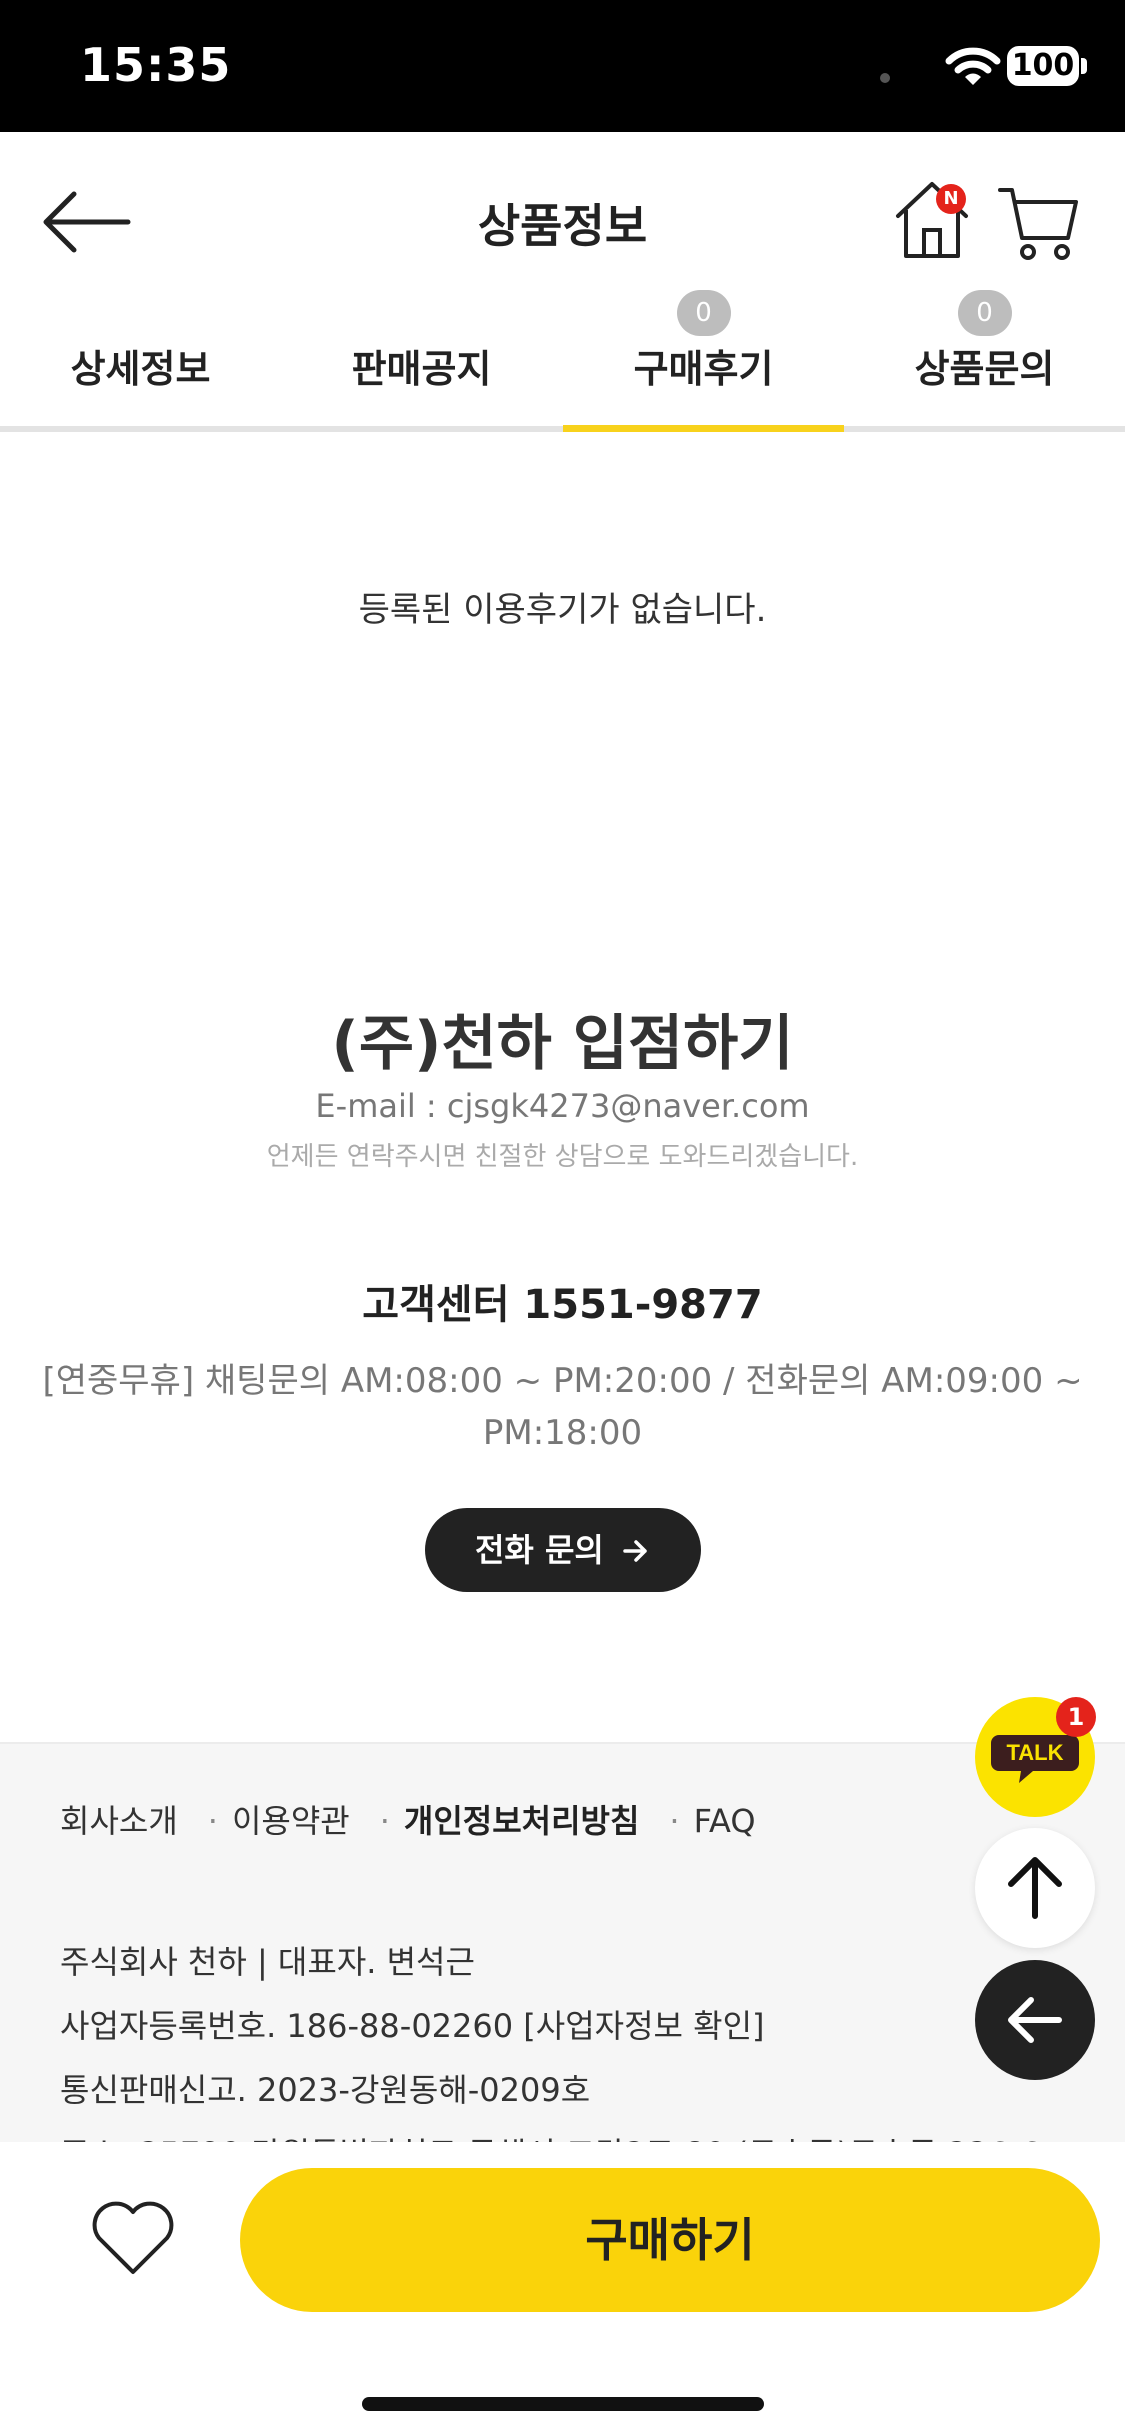 This screenshot has width=1125, height=2436. I want to click on battery-icon: 100, so click(1043, 66).